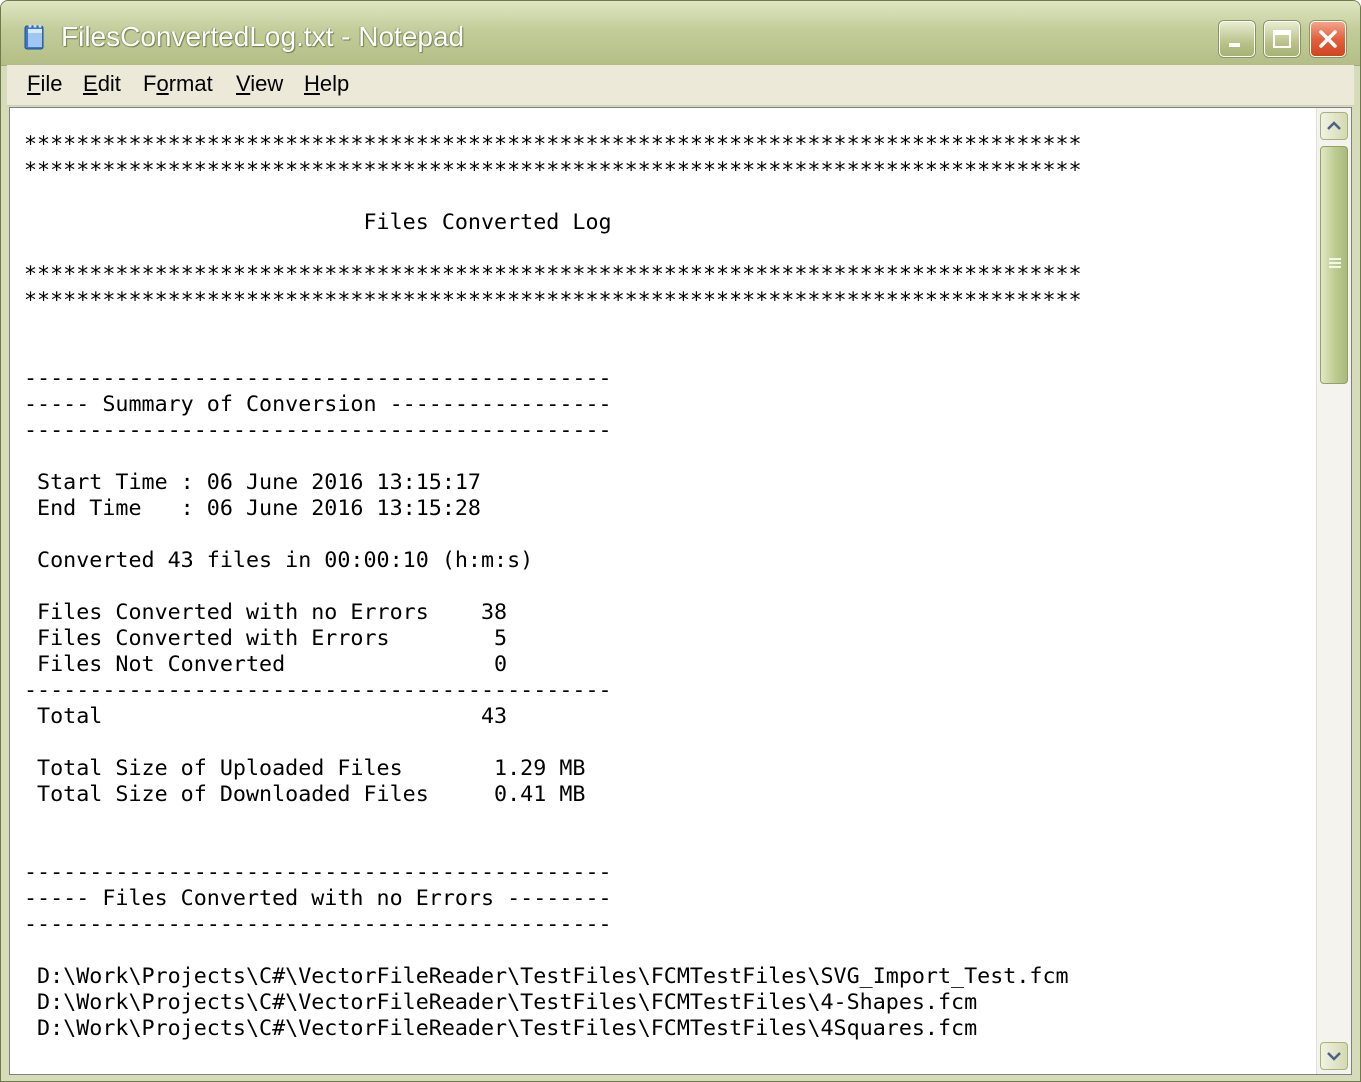  Describe the element at coordinates (34, 83) in the screenshot. I see `menu-file-accelerator: F` at that location.